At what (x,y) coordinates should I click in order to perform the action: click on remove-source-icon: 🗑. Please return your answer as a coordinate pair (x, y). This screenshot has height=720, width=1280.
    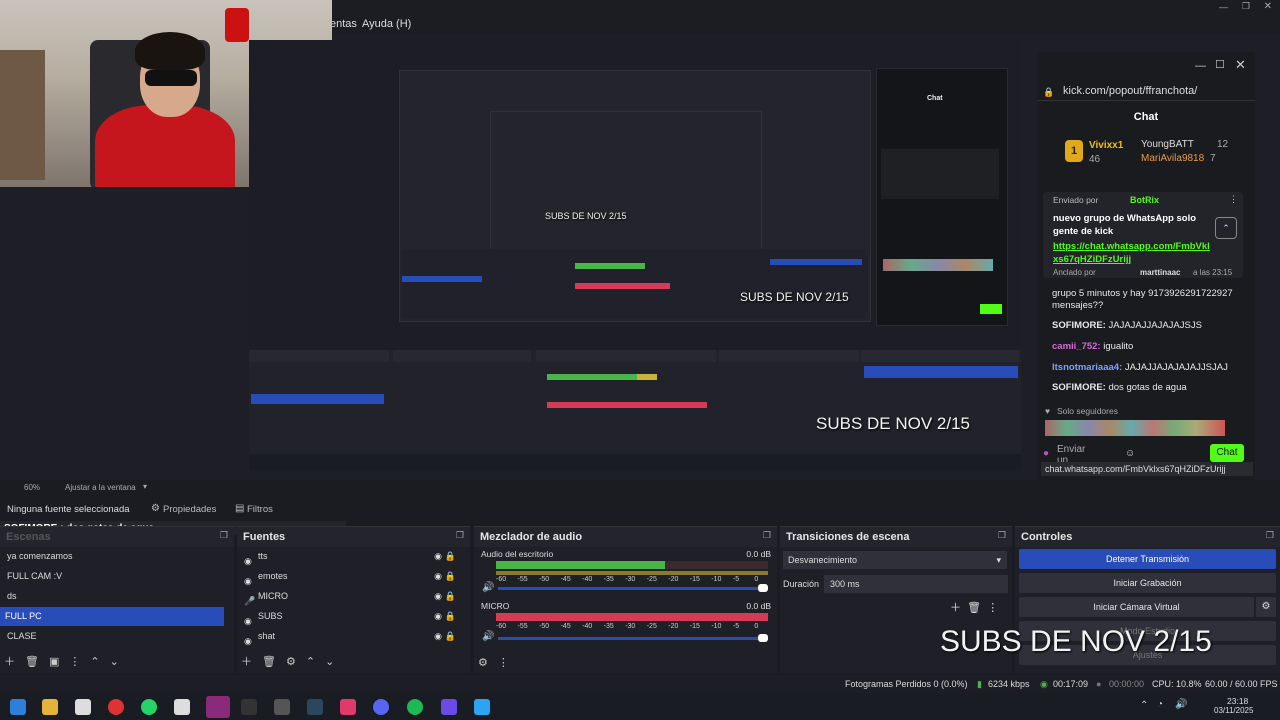
    Looking at the image, I should click on (269, 662).